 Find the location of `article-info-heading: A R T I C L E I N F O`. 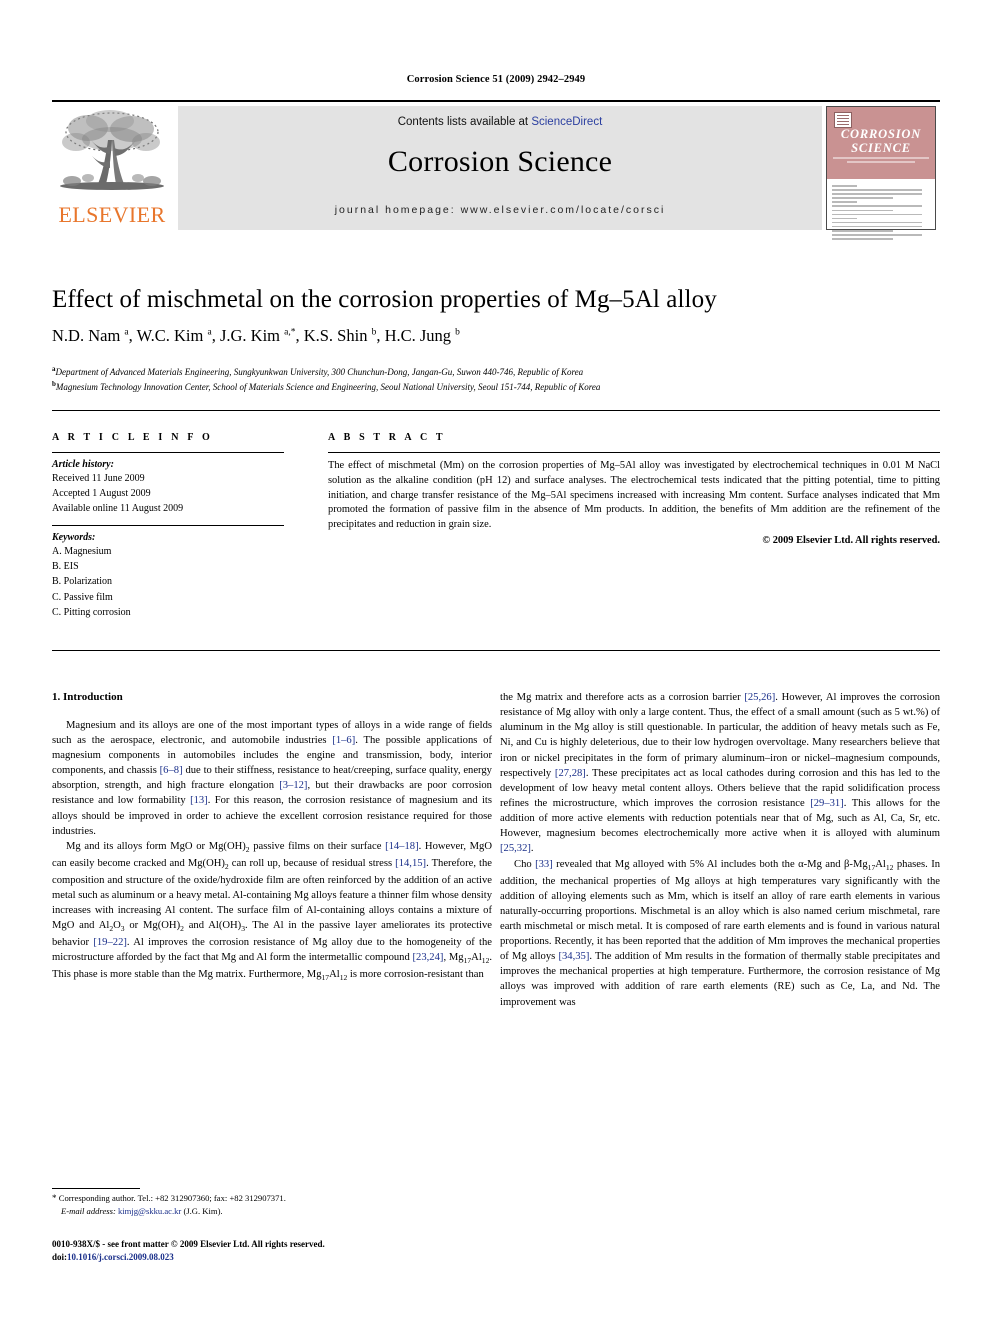

article-info-heading: A R T I C L E I N F O is located at coordinates (132, 437).